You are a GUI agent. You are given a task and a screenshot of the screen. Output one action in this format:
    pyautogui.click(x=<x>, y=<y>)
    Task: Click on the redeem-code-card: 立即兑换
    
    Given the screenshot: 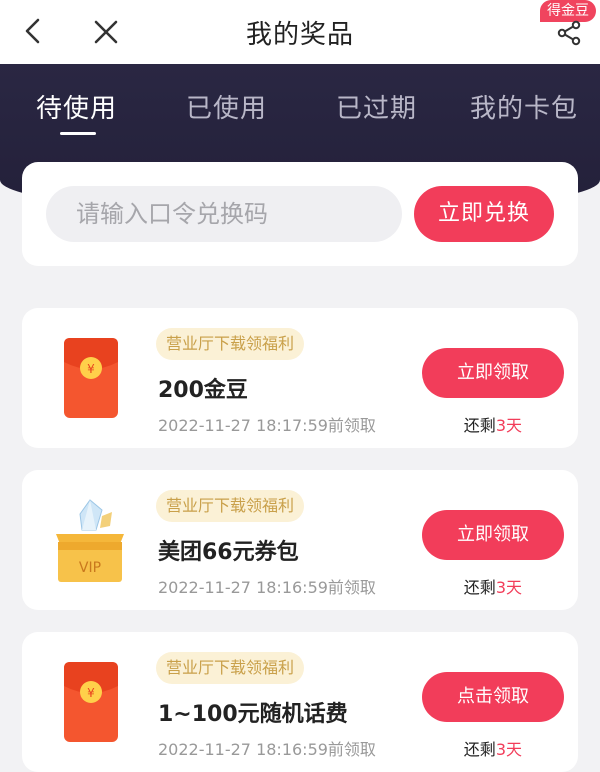 What is the action you would take?
    pyautogui.click(x=300, y=214)
    